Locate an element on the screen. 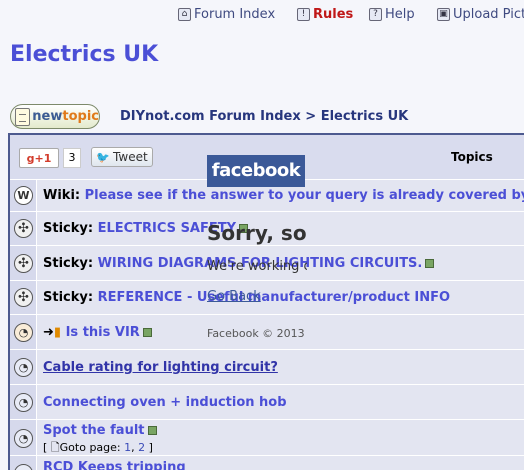  upload-icon: ▣ is located at coordinates (443, 14).